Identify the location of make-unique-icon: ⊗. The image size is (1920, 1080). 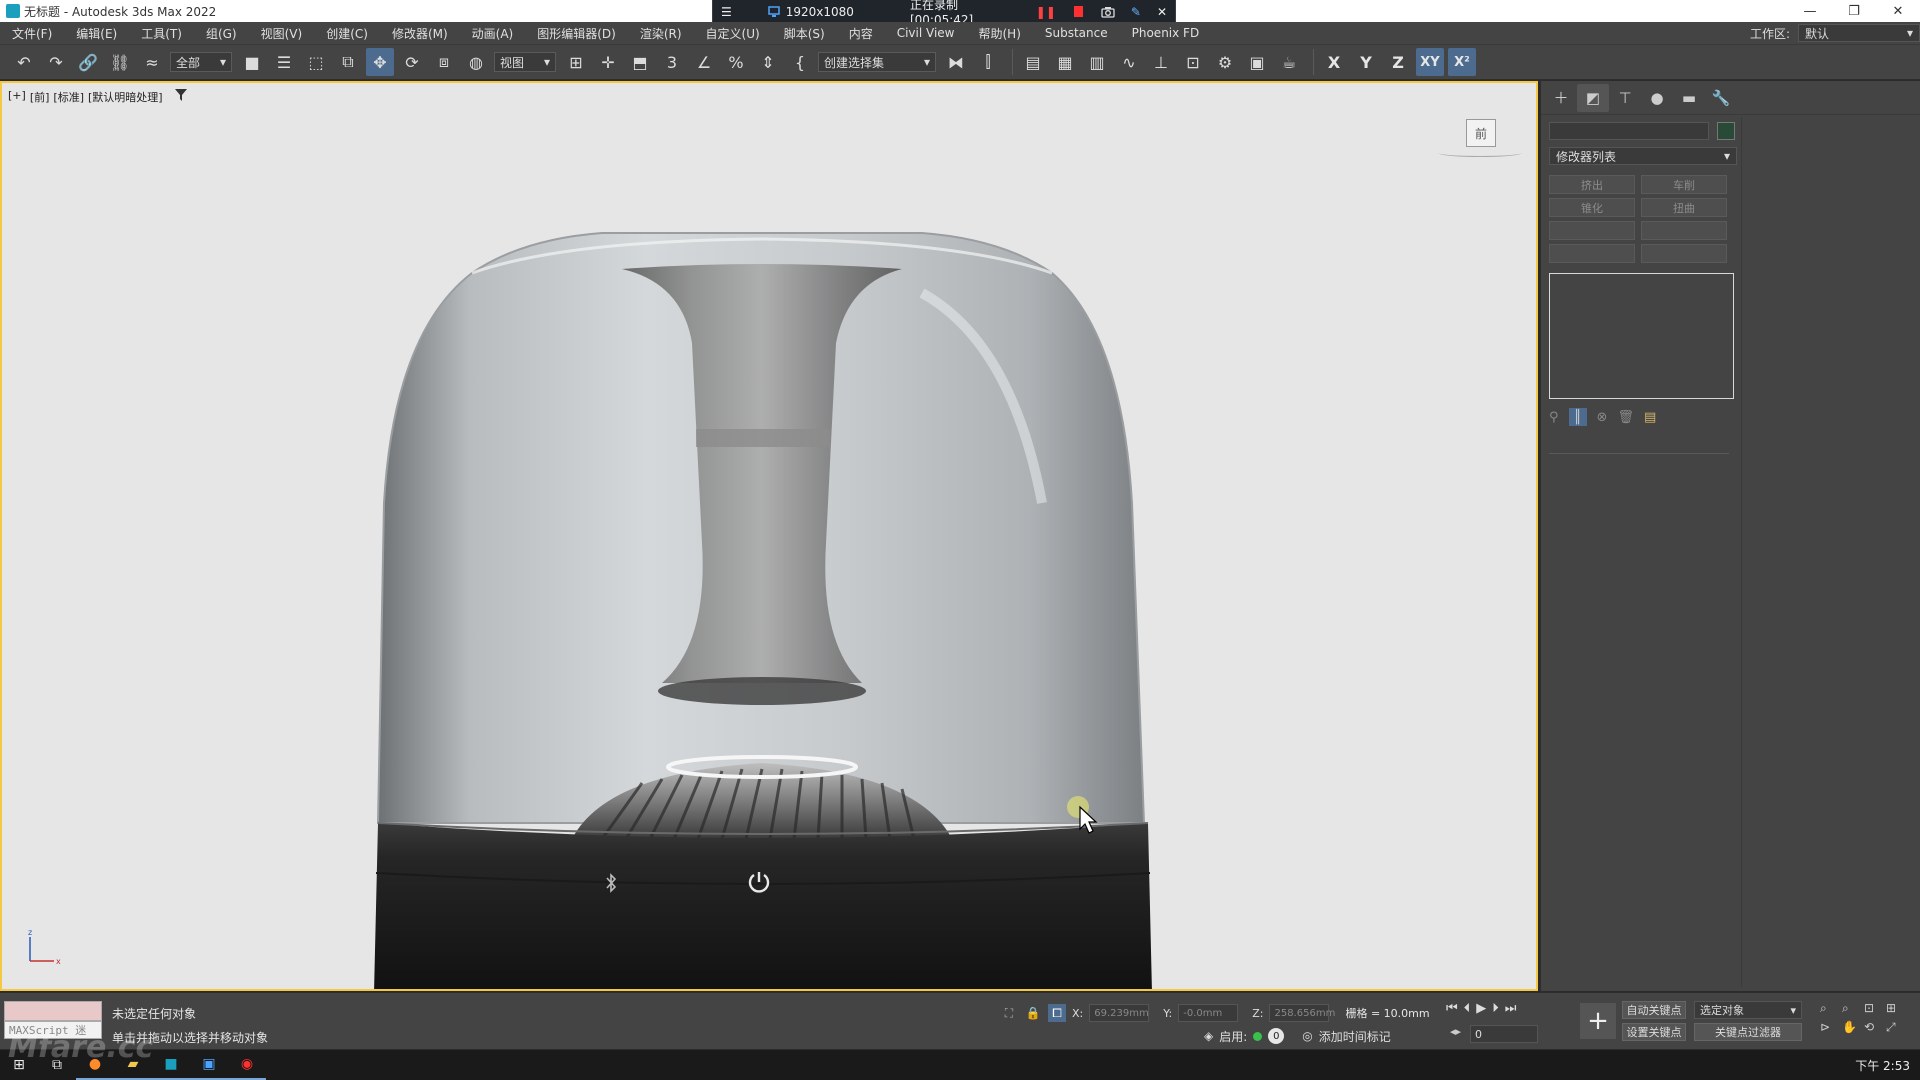
(1602, 417).